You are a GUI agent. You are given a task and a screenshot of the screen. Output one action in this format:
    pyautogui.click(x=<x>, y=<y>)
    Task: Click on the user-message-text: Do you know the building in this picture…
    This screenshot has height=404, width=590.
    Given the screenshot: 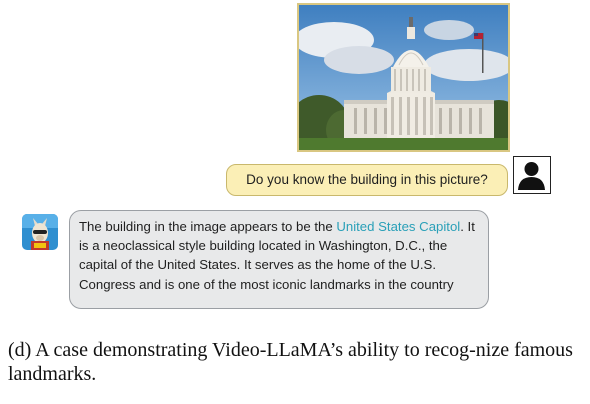 What is the action you would take?
    pyautogui.click(x=367, y=179)
    